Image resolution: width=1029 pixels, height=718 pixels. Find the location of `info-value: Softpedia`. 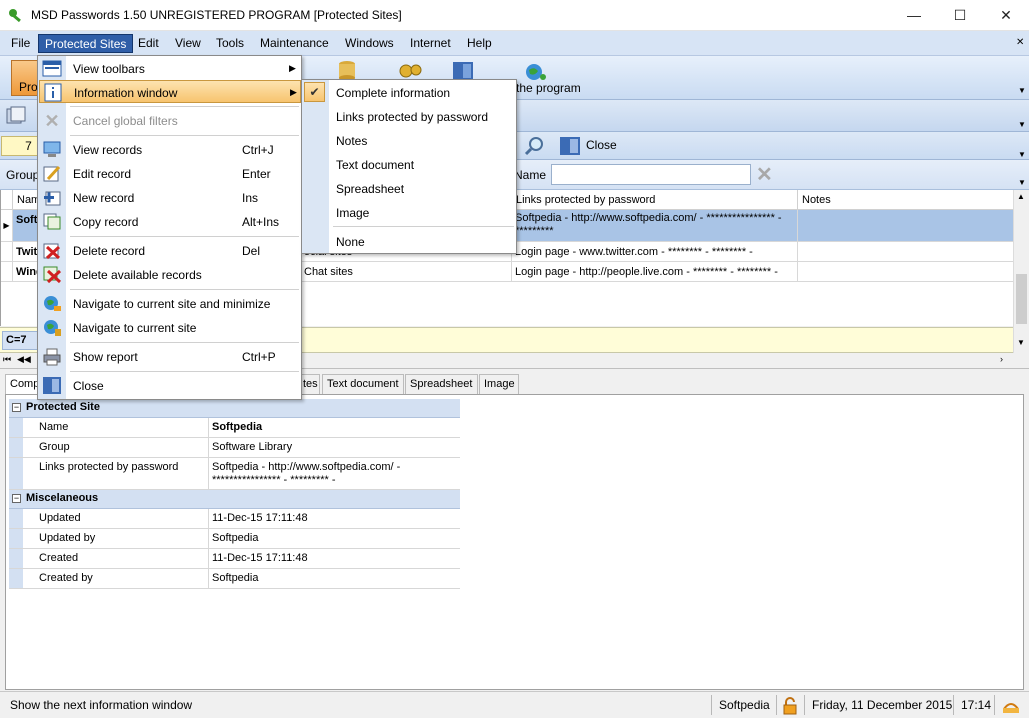

info-value: Softpedia is located at coordinates (237, 427).